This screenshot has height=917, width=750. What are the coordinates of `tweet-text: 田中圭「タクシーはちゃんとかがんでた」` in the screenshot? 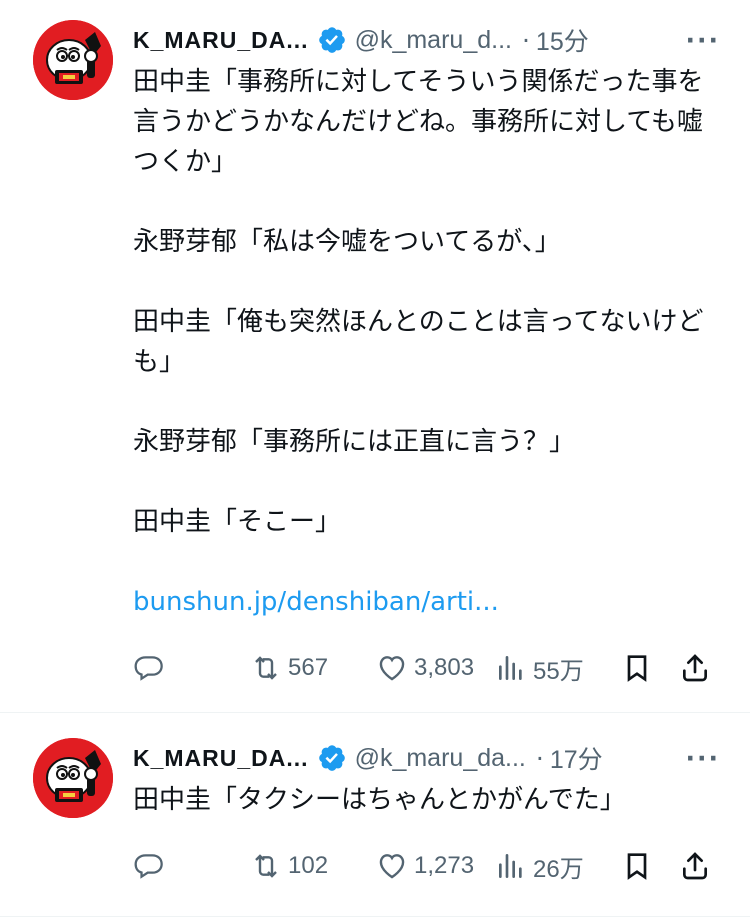 It's located at (419, 800).